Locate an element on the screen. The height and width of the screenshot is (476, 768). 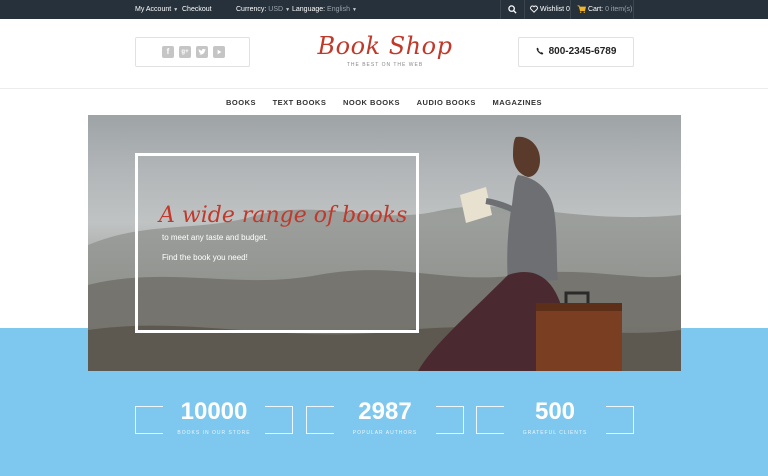
language-dropdown: Language: English ▼ is located at coordinates (324, 9).